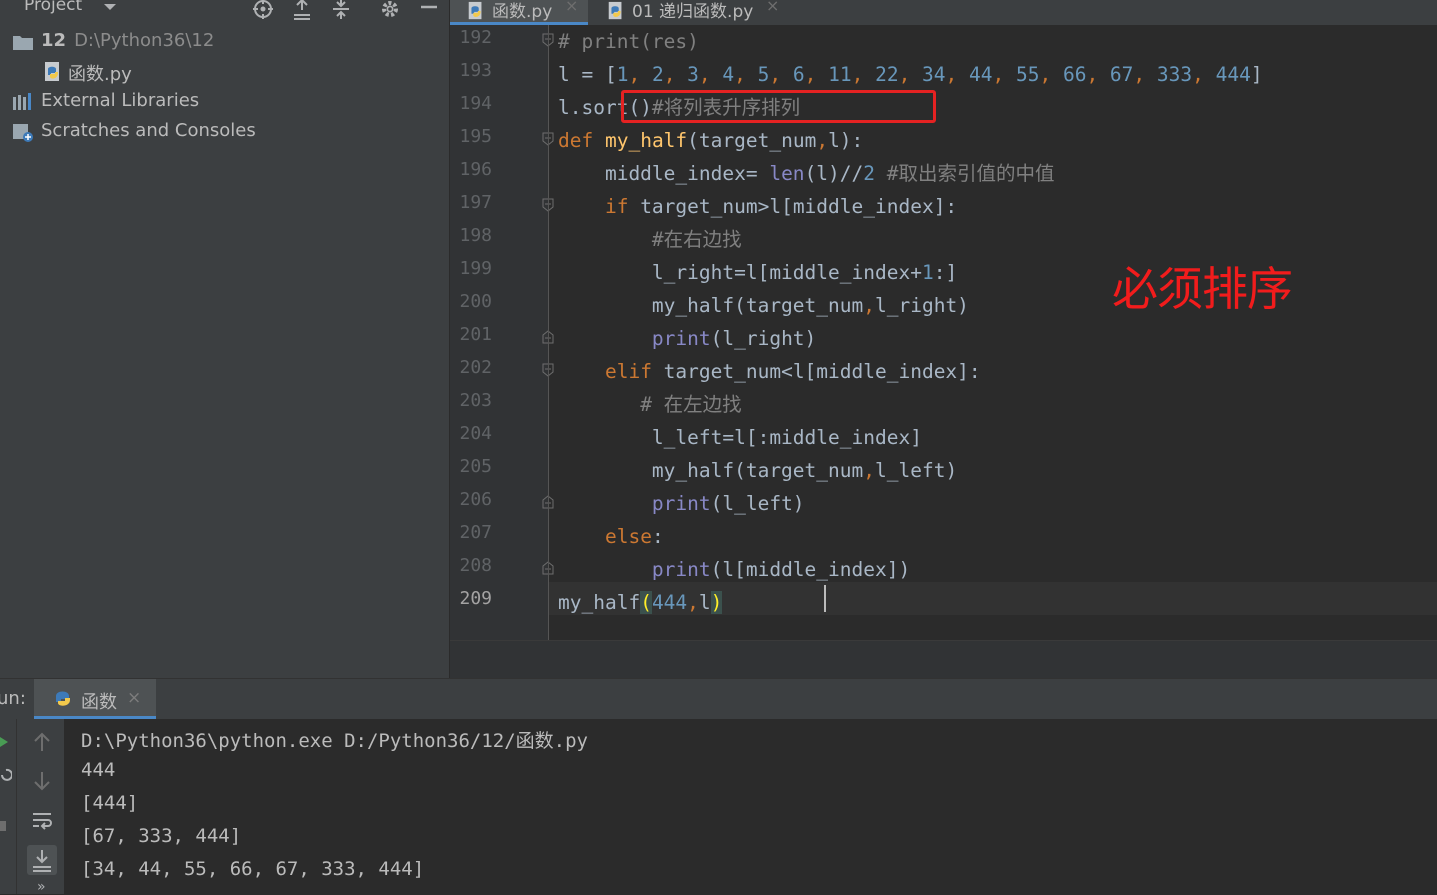 This screenshot has width=1437, height=895. I want to click on python-icon, so click(63, 698).